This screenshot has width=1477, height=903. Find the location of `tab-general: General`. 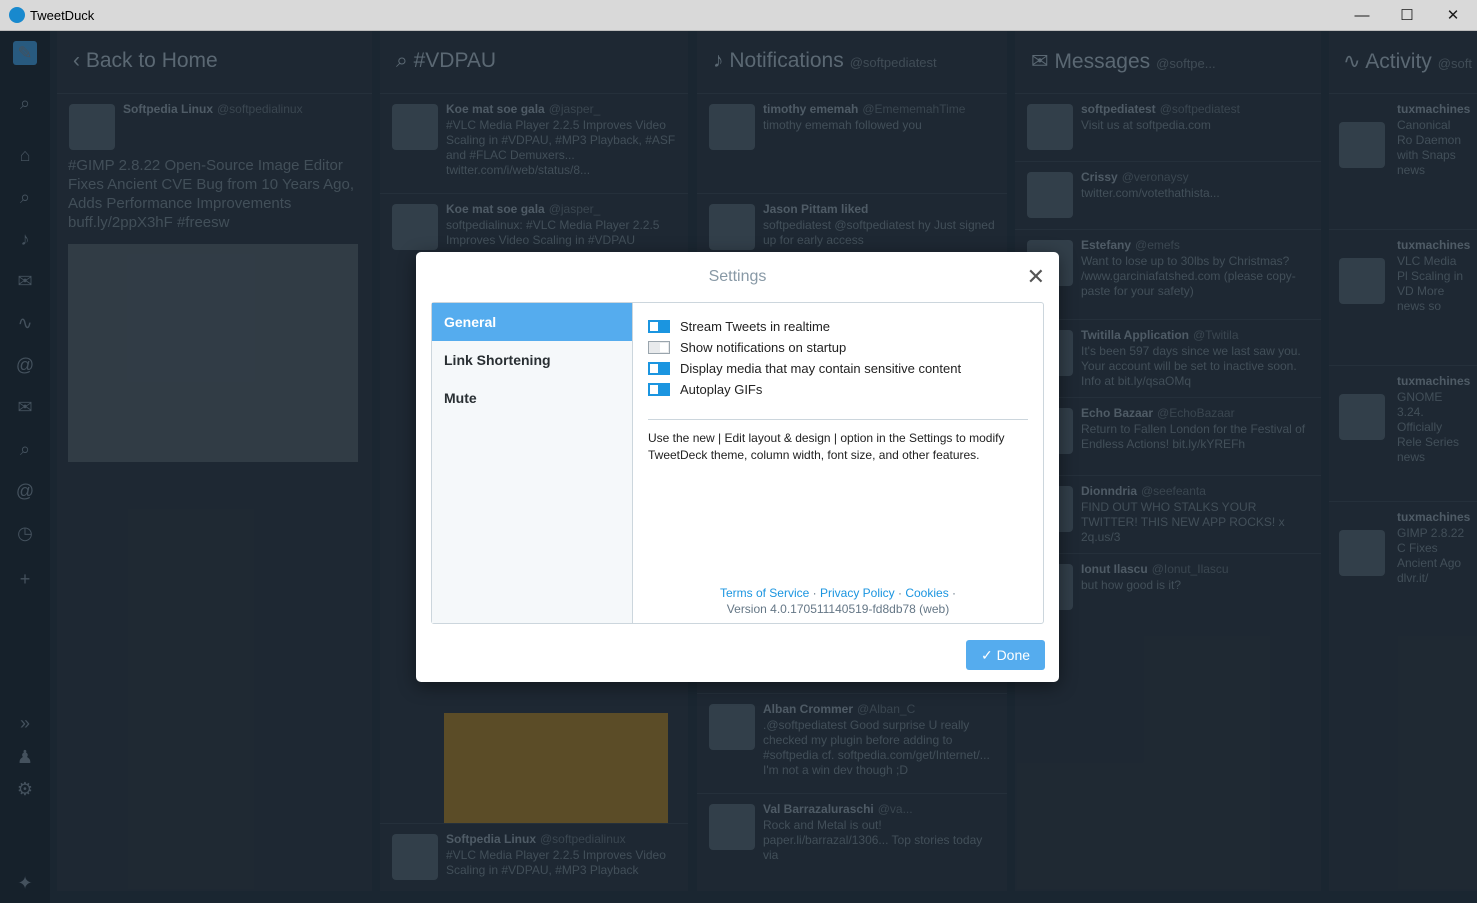

tab-general: General is located at coordinates (532, 322).